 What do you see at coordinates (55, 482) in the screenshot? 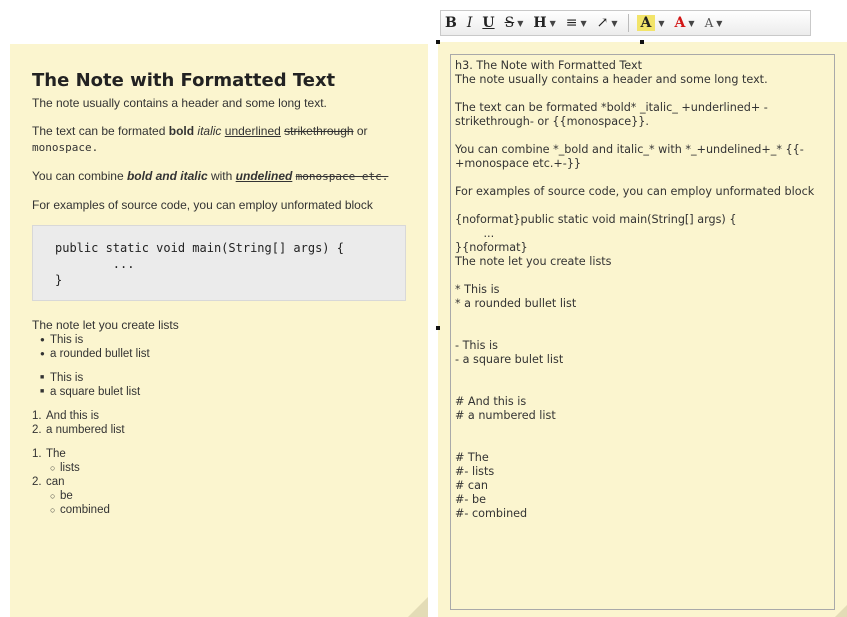
I see `combined-item-text: can` at bounding box center [55, 482].